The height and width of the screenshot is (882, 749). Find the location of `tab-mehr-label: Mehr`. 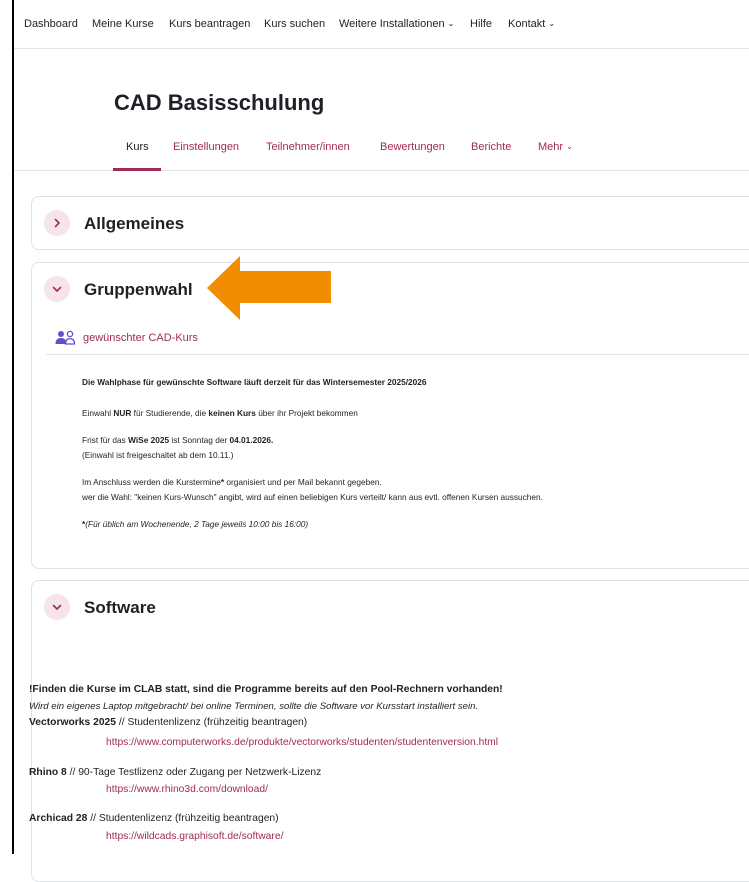

tab-mehr-label: Mehr is located at coordinates (551, 147).